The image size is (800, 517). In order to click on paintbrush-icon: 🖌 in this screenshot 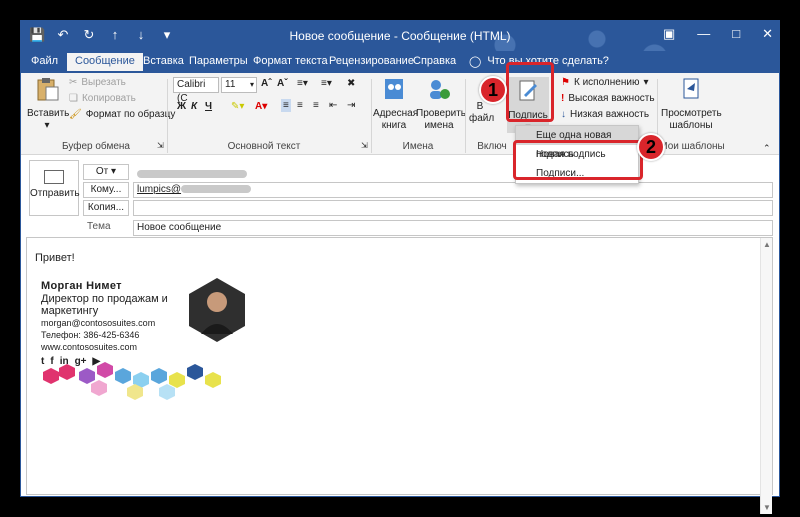, I will do `click(75, 114)`.